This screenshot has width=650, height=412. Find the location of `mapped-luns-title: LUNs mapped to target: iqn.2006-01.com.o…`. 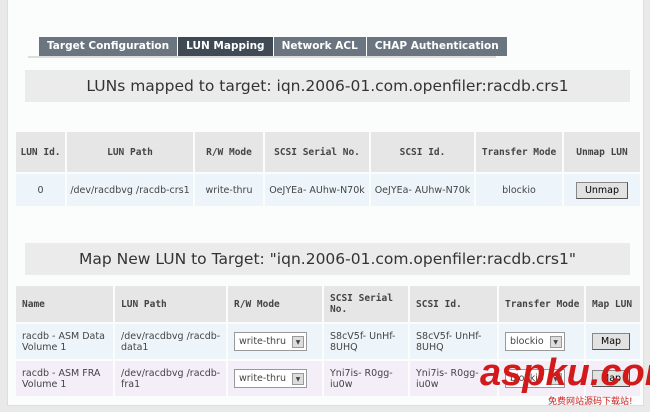

mapped-luns-title: LUNs mapped to target: iqn.2006-01.com.o… is located at coordinates (327, 86).